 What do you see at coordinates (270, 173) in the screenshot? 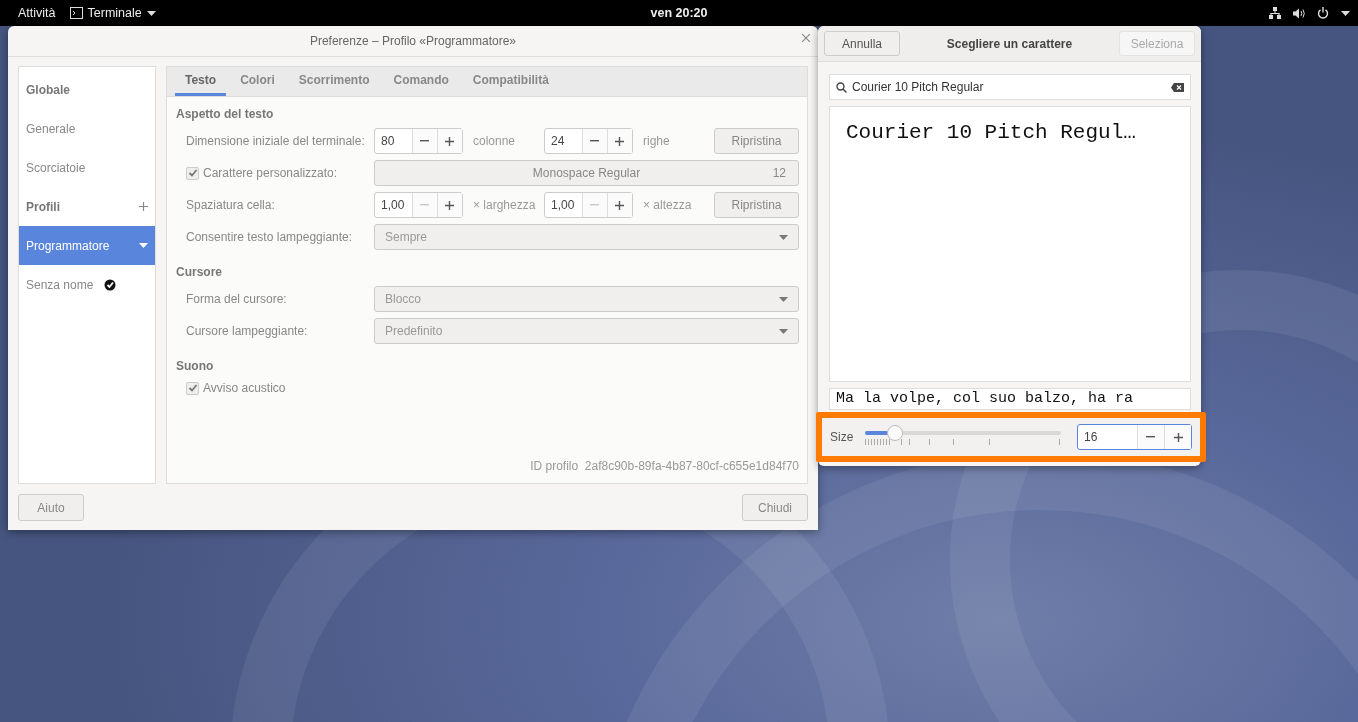
I see `checkbox-label: Carattere personalizzato:` at bounding box center [270, 173].